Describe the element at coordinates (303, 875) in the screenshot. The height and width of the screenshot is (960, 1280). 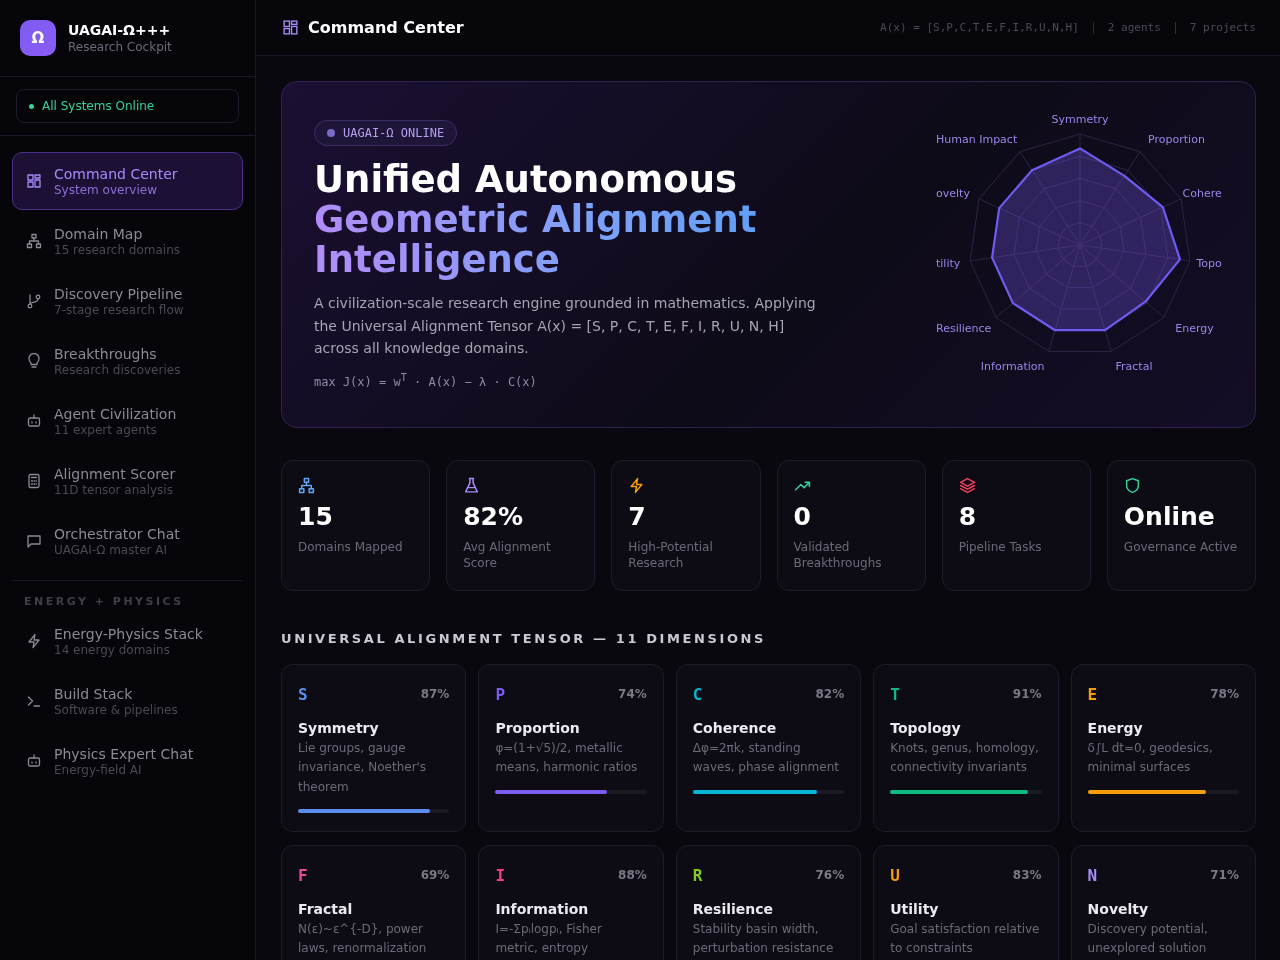
I see `dimension-letter: F` at that location.